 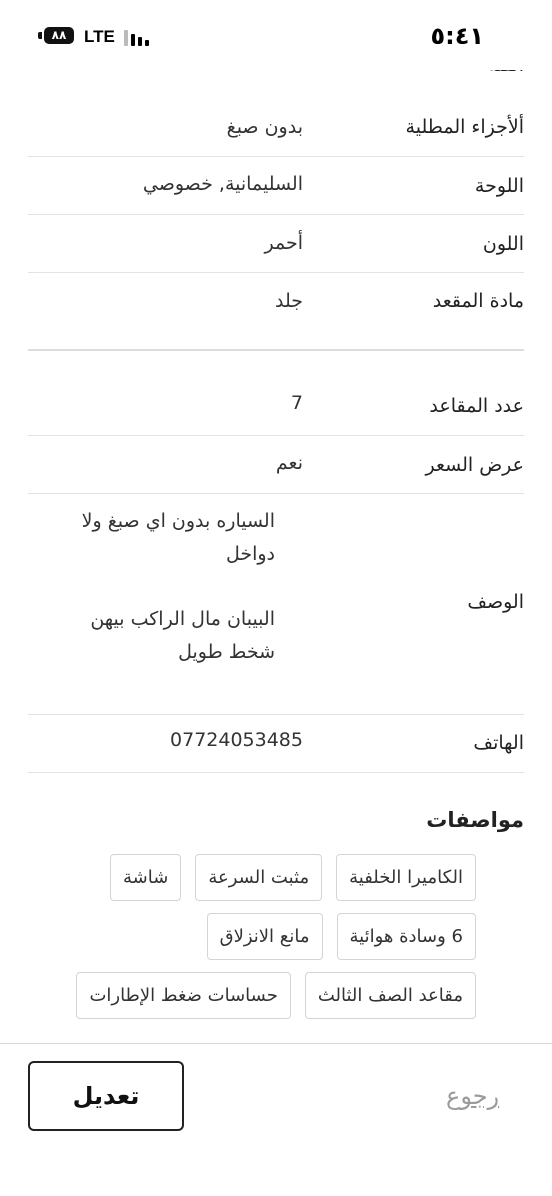 I want to click on features-row: الكاميرا الخلفية مثبت السرعة شاشة, so click(x=293, y=877).